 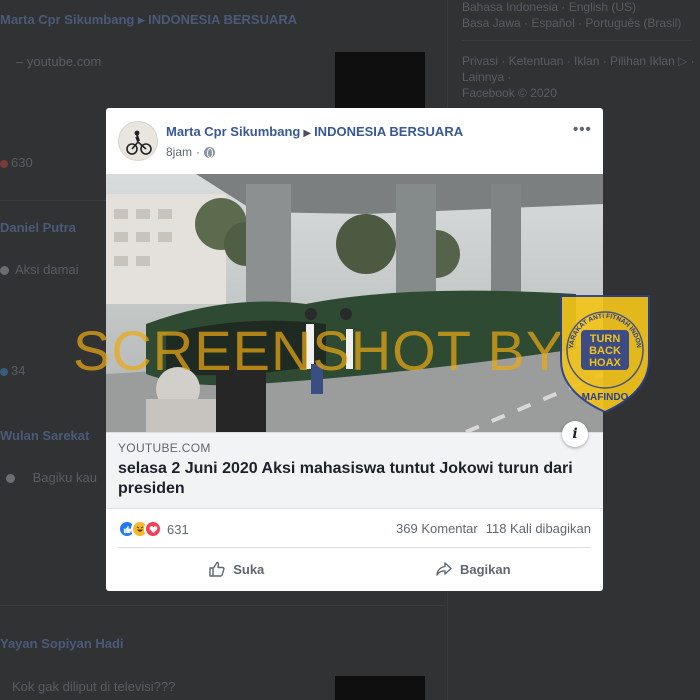 I want to click on reaction-count: 631, so click(x=178, y=529).